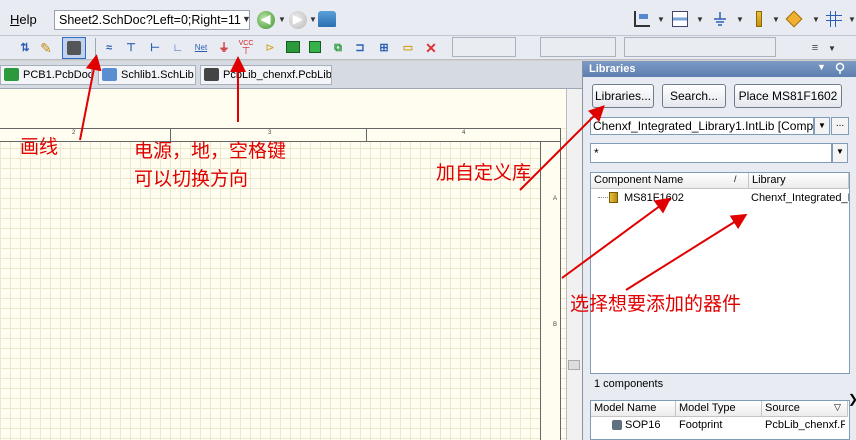  I want to click on sheet-symbol-icon, so click(315, 47).